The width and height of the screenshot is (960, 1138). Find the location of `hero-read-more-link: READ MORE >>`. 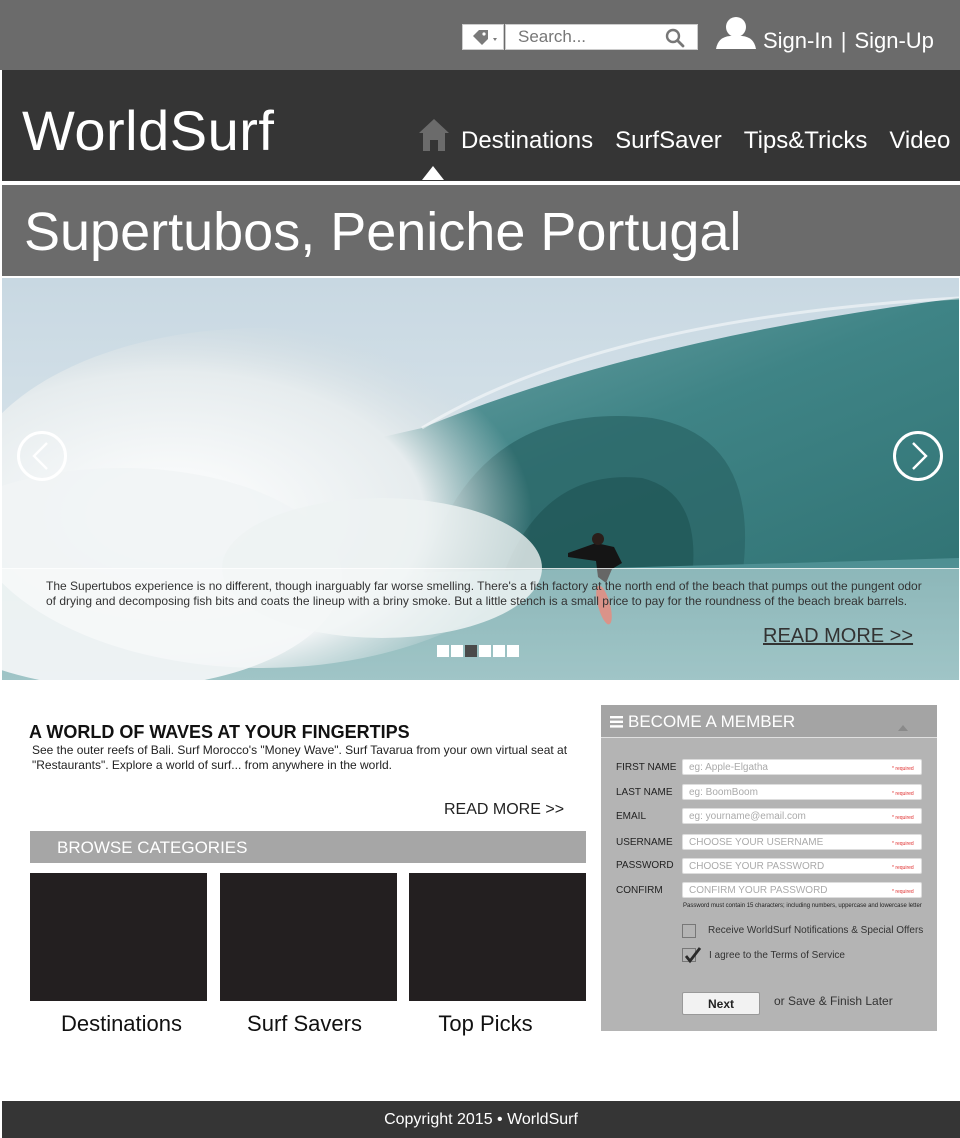

hero-read-more-link: READ MORE >> is located at coordinates (838, 636).